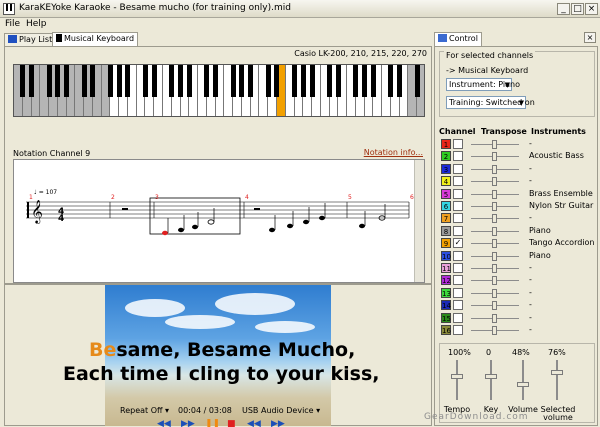 The height and width of the screenshot is (427, 600). What do you see at coordinates (590, 37) in the screenshot?
I see `panel-close-button: ×` at bounding box center [590, 37].